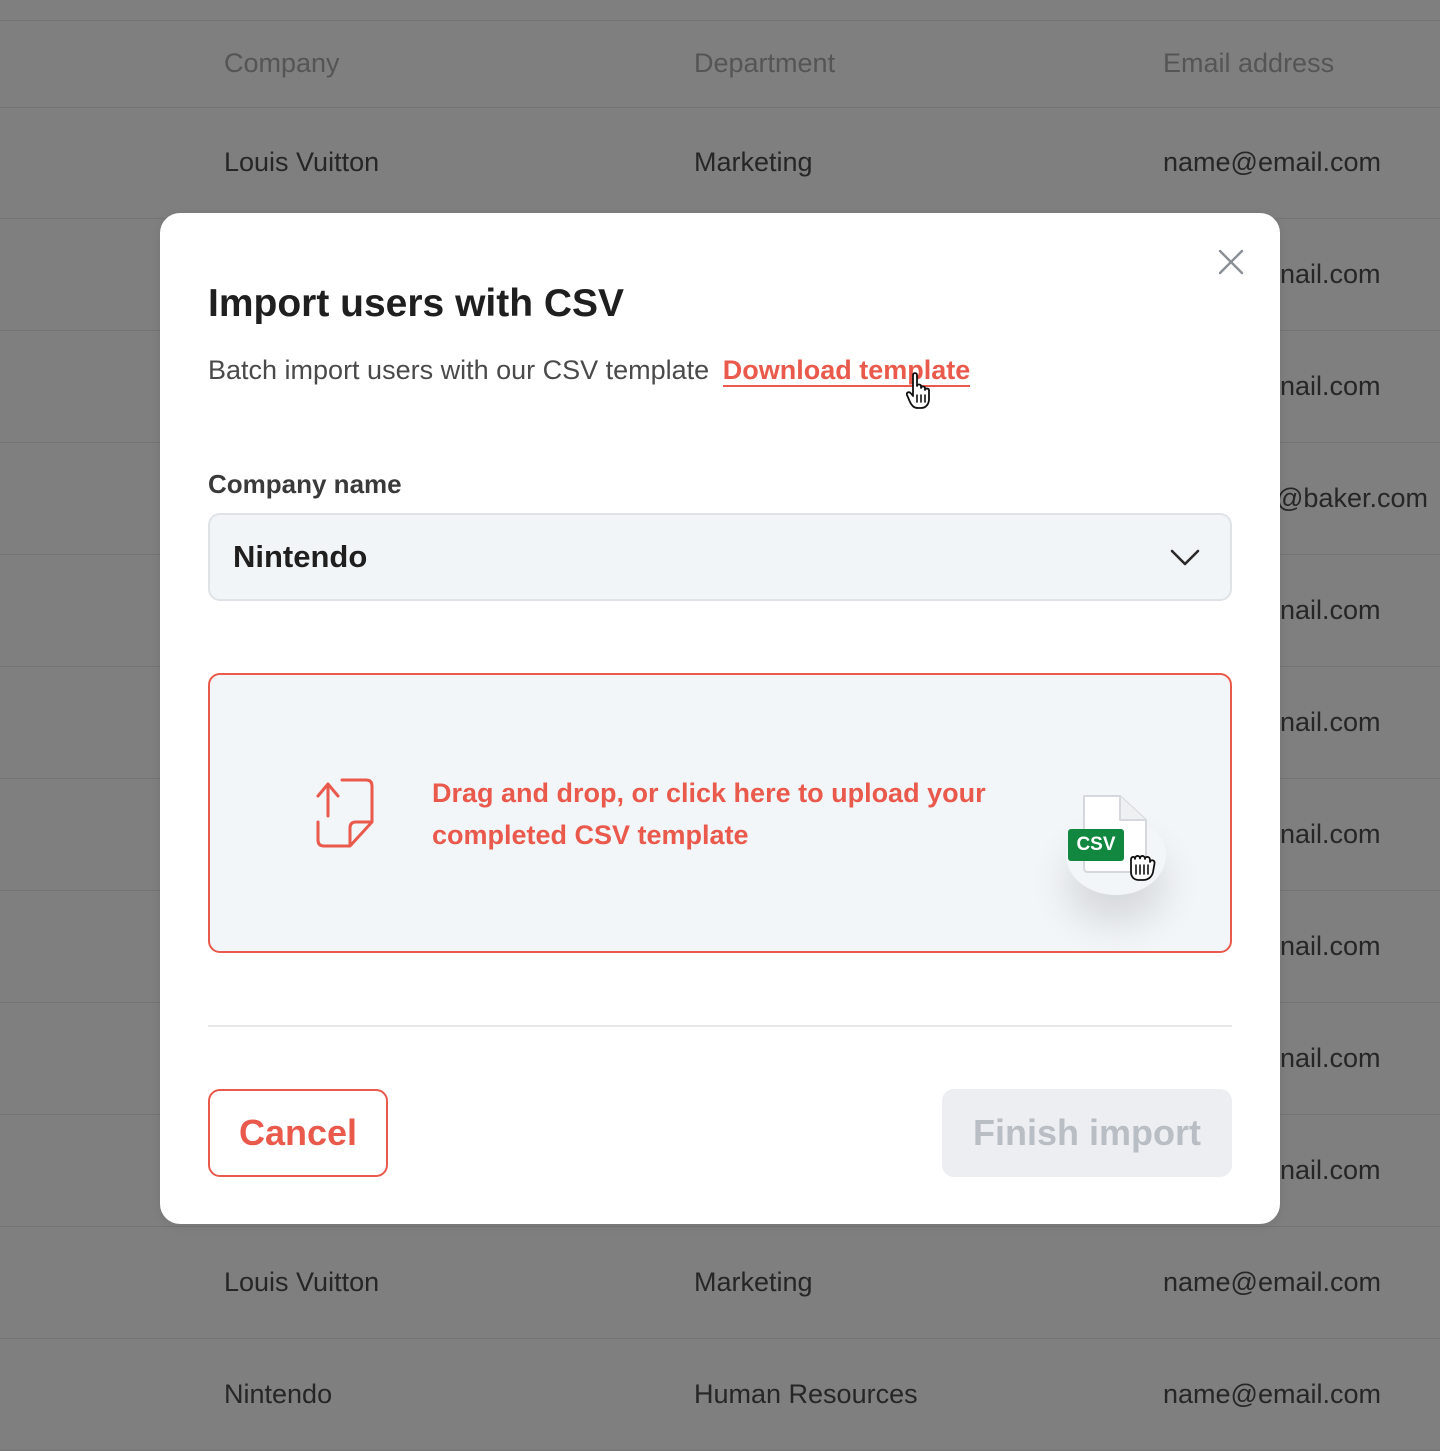 The image size is (1440, 1451). What do you see at coordinates (720, 1026) in the screenshot?
I see `footer-divider` at bounding box center [720, 1026].